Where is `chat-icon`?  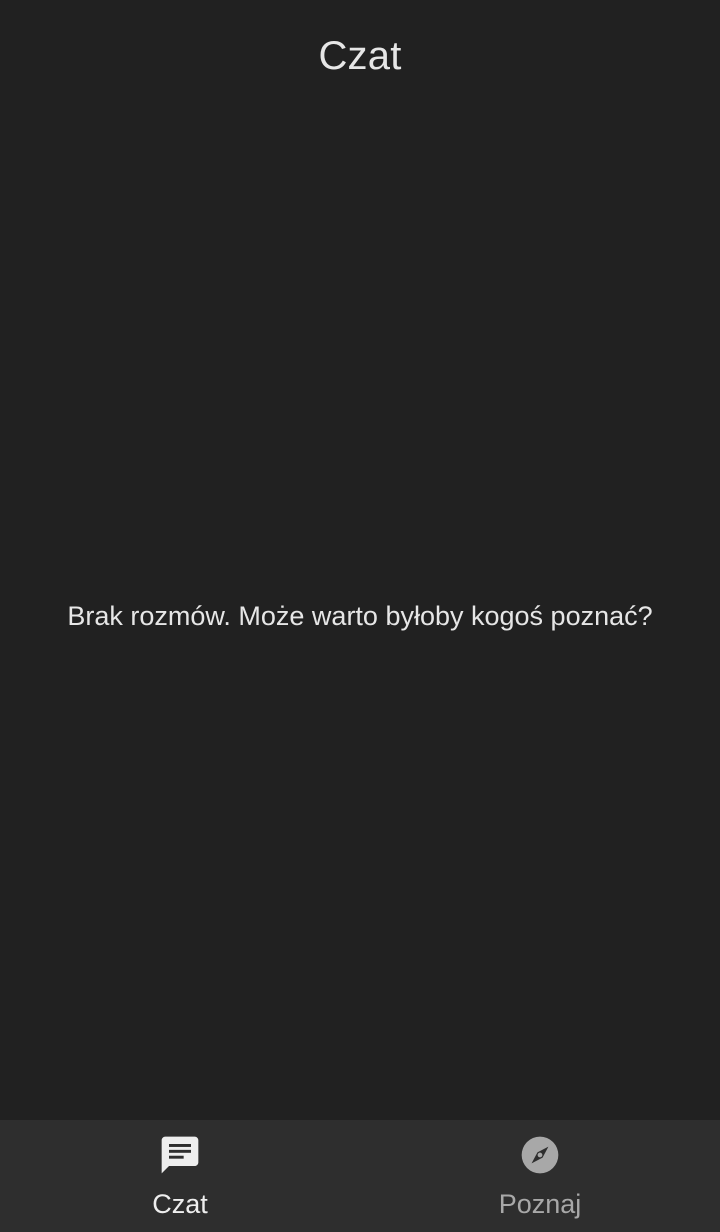
chat-icon is located at coordinates (180, 1155).